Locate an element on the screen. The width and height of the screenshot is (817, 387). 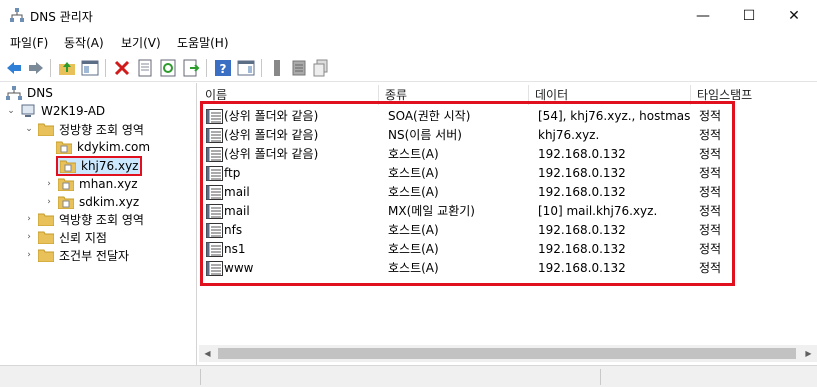
action-pane-icon is located at coordinates (246, 68).